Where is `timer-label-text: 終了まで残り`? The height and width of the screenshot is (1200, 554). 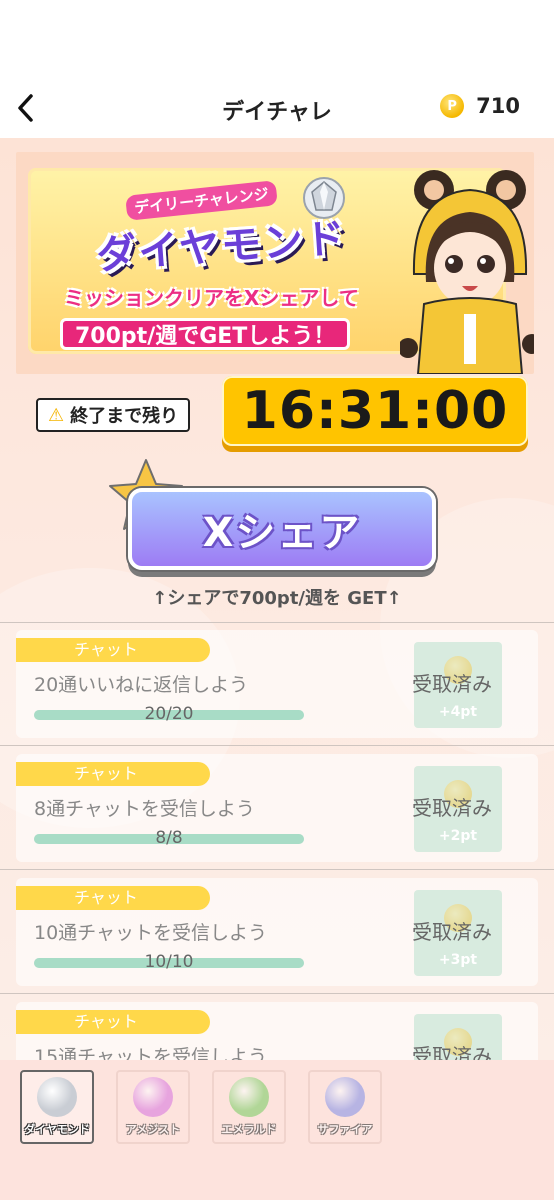
timer-label-text: 終了まで残り is located at coordinates (124, 416).